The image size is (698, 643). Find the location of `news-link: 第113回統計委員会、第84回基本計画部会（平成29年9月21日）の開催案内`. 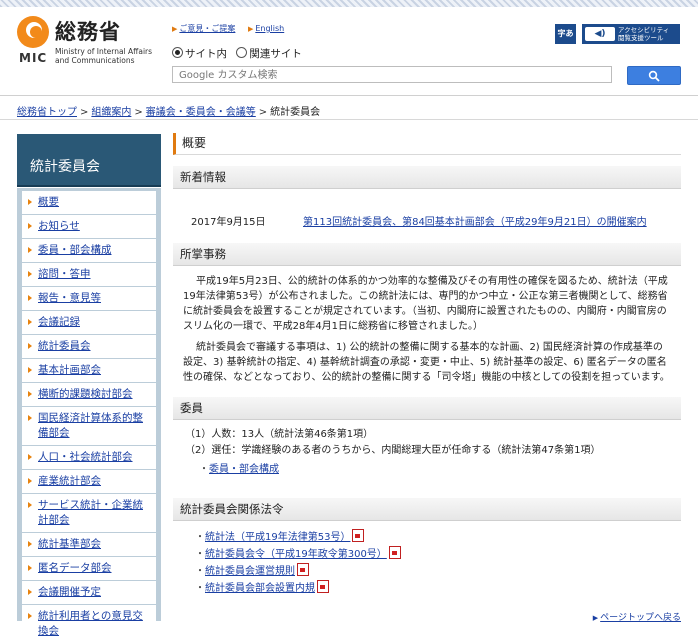

news-link: 第113回統計委員会、第84回基本計画部会（平成29年9月21日）の開催案内 is located at coordinates (500, 220).